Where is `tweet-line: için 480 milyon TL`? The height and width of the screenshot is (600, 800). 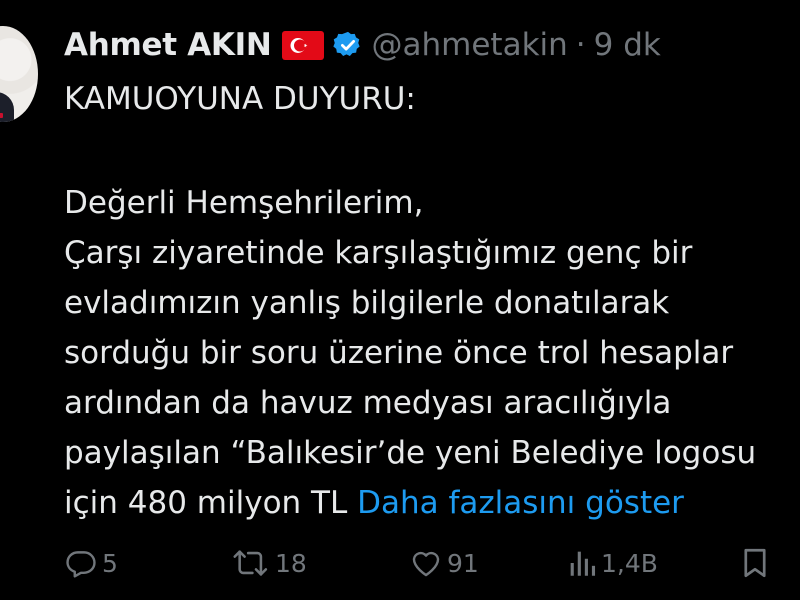 tweet-line: için 480 milyon TL is located at coordinates (206, 503).